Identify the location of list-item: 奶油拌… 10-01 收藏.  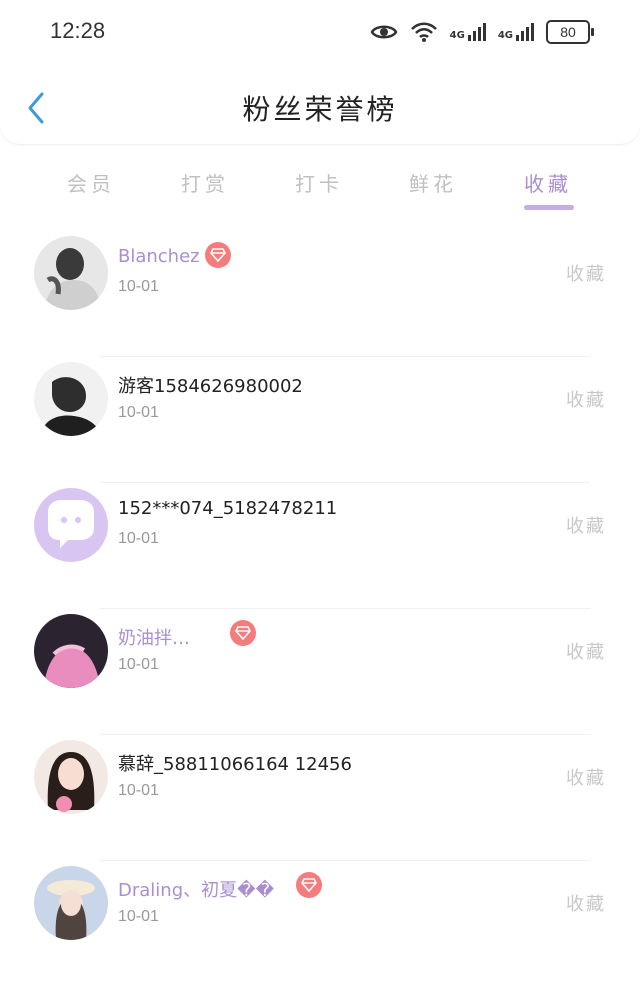
(320, 672).